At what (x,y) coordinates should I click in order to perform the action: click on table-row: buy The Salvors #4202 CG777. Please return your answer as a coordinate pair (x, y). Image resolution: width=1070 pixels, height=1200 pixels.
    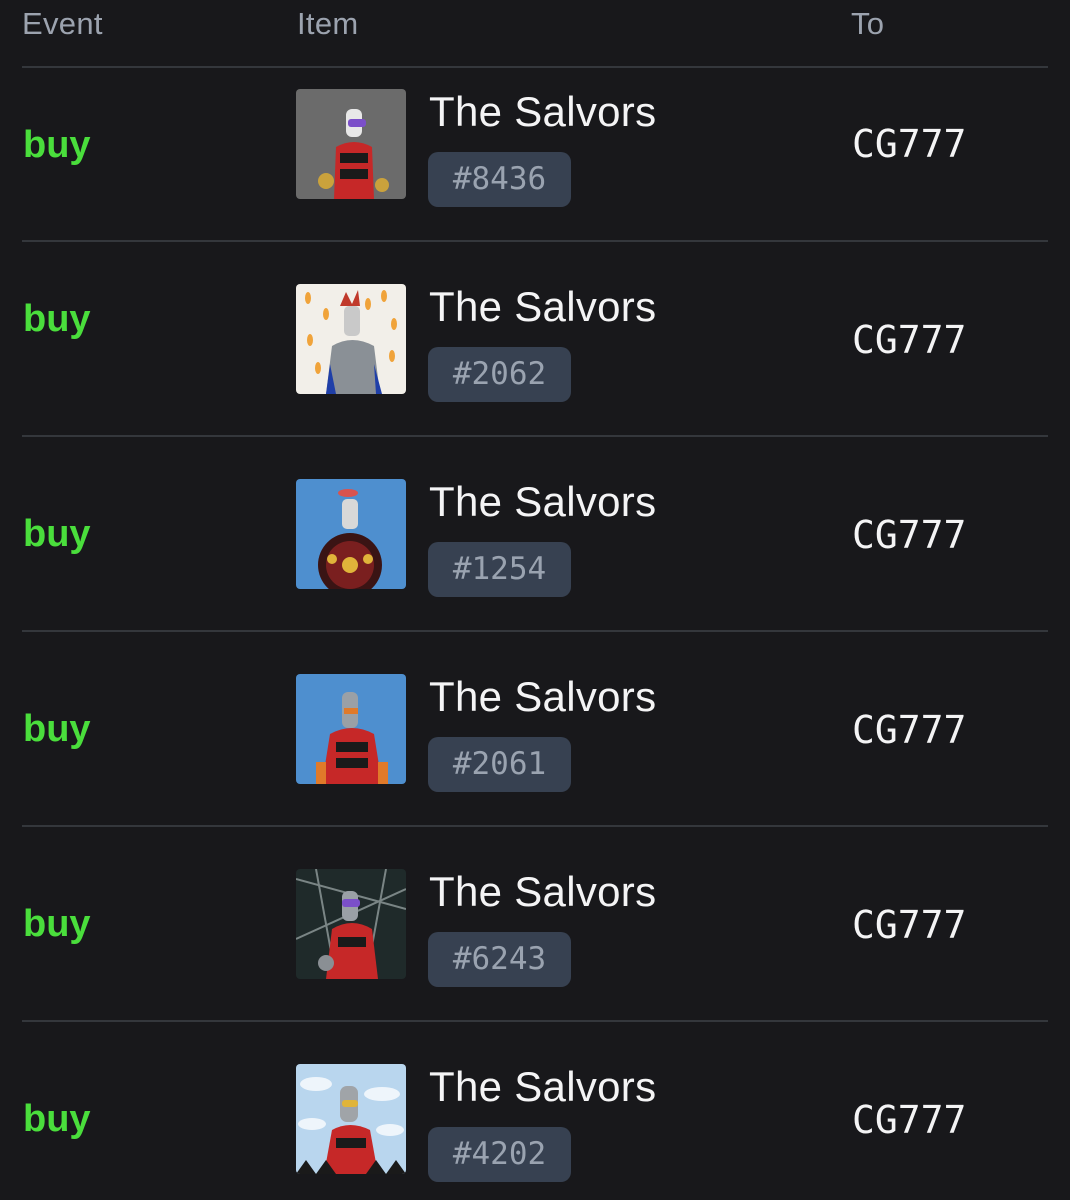
    Looking at the image, I should click on (535, 1111).